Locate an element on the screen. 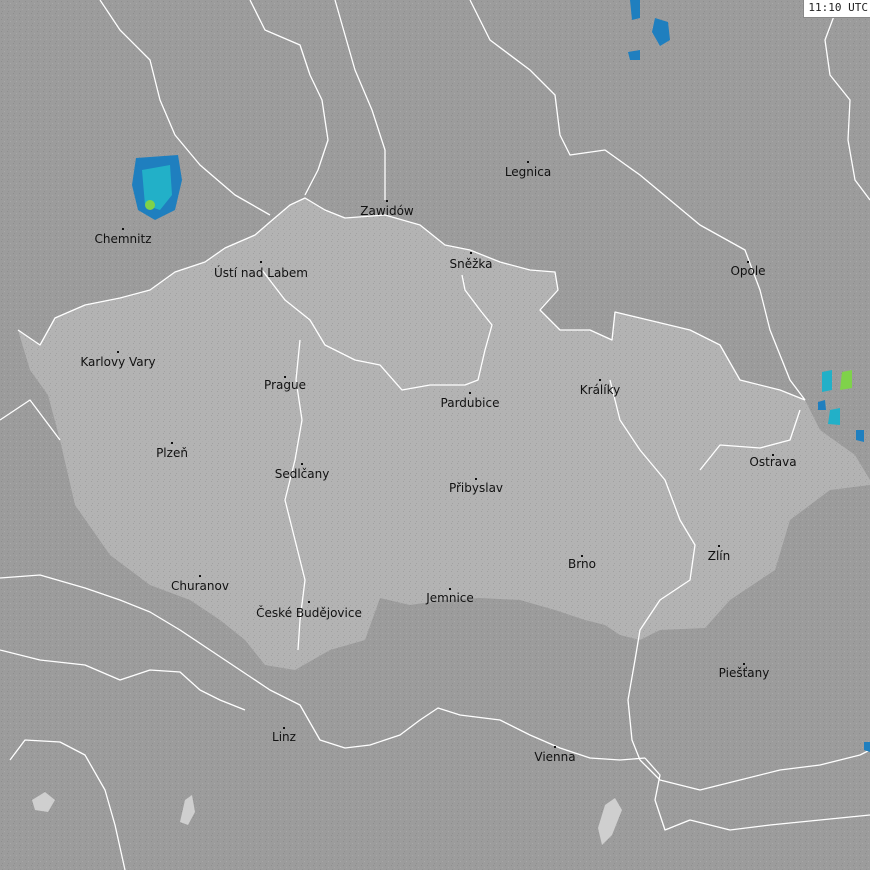  timestamp-label: 11:10 UTC is located at coordinates (836, 9).